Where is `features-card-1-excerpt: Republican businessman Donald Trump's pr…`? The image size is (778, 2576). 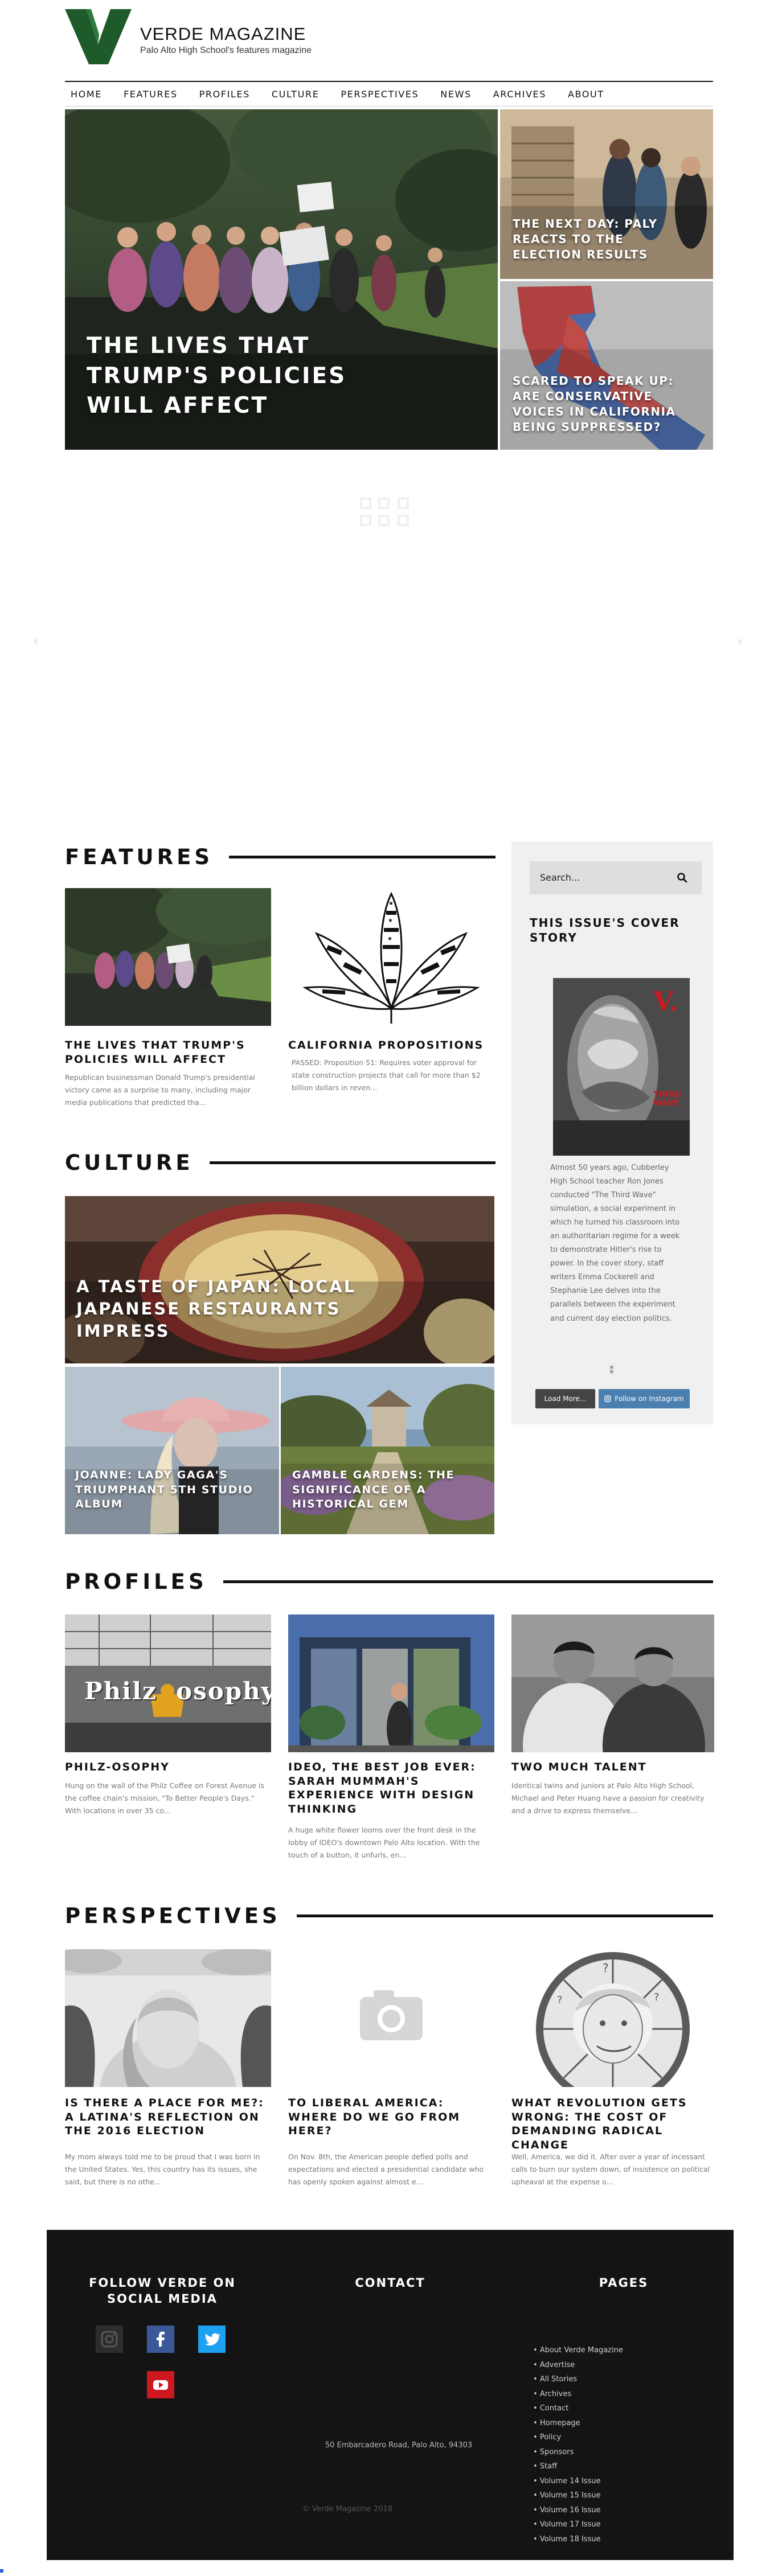 features-card-1-excerpt: Republican businessman Donald Trump's pr… is located at coordinates (160, 1090).